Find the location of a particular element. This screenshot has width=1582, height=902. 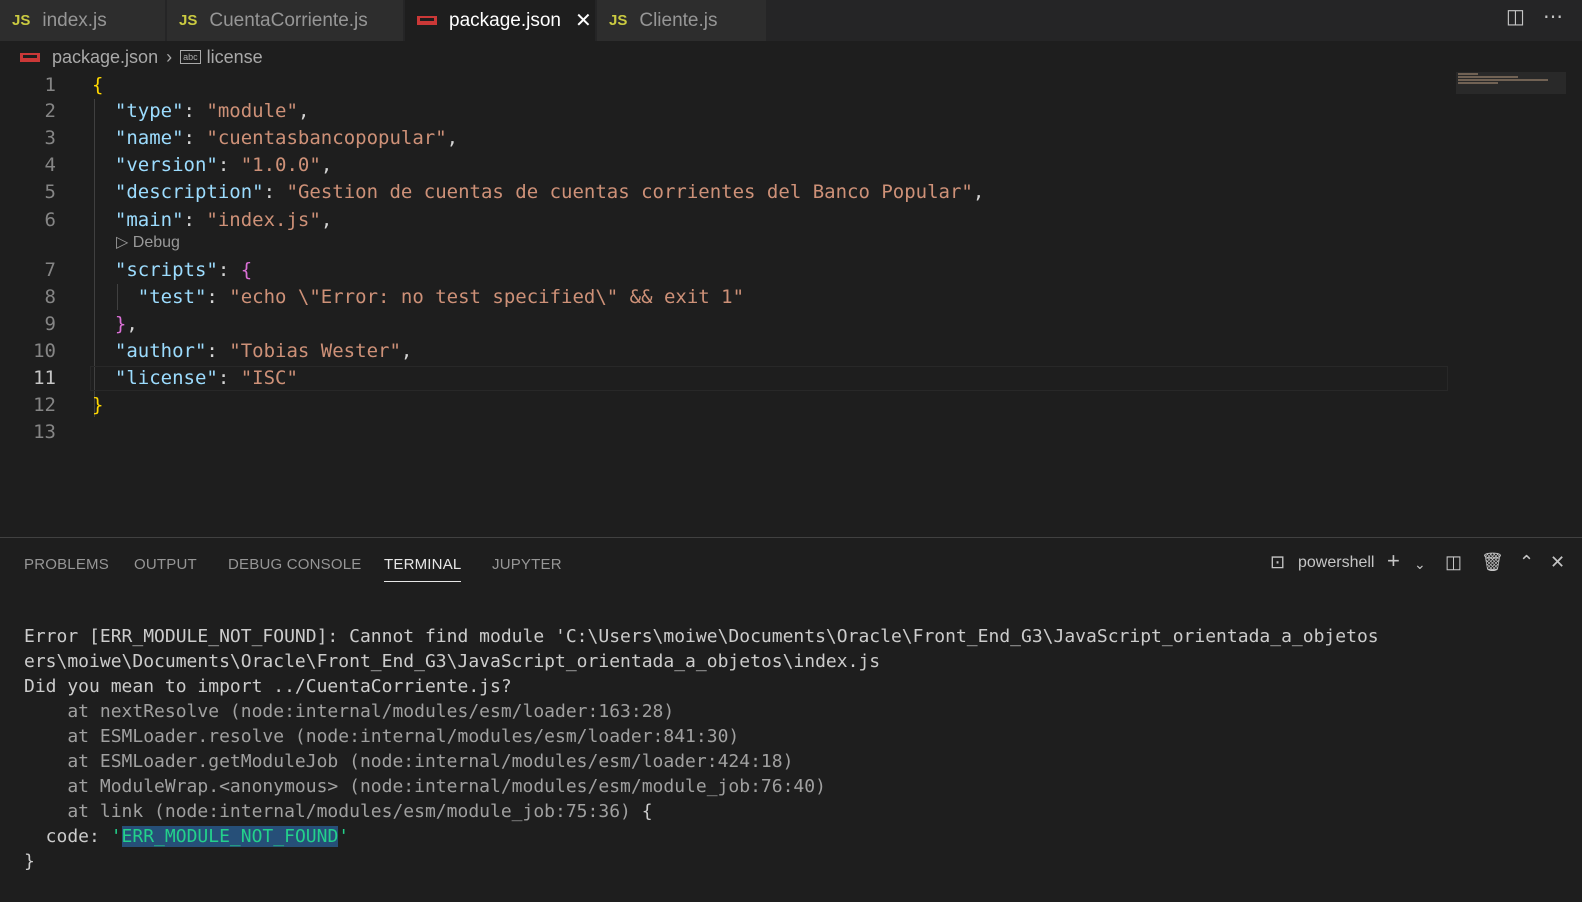

trash-icon: 🗑 is located at coordinates (1492, 562).